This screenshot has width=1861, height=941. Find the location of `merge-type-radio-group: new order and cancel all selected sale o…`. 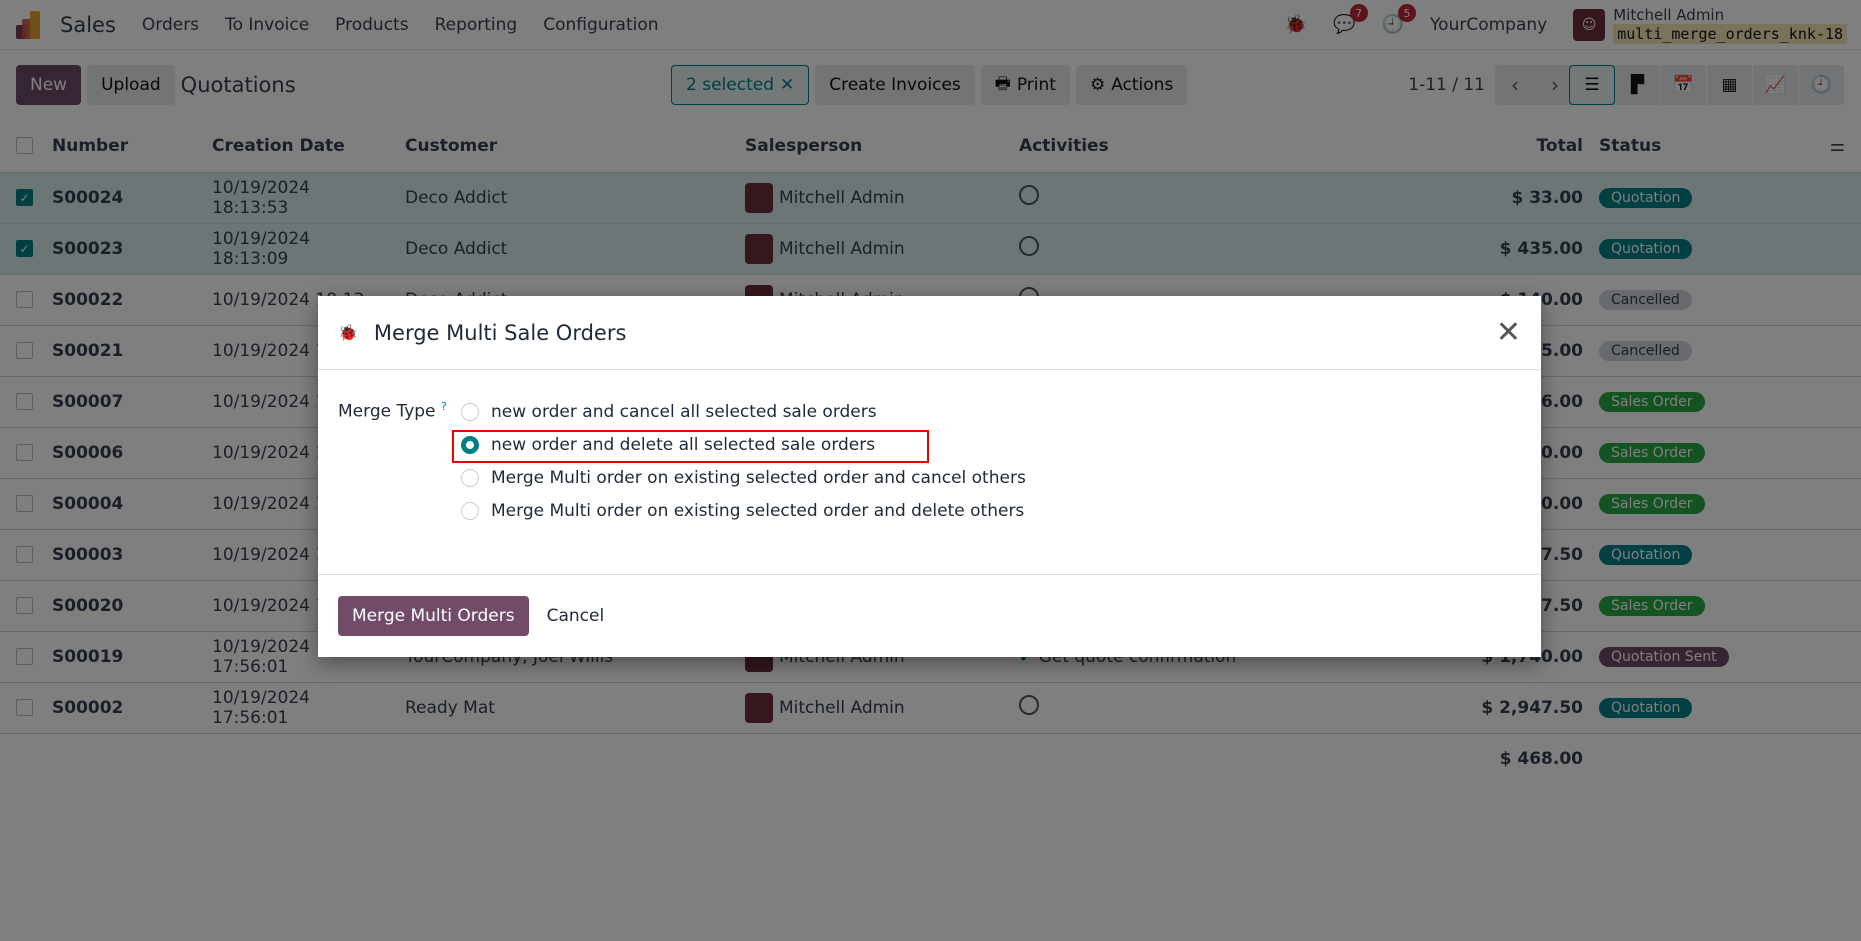

merge-type-radio-group: new order and cancel all selected sale o… is located at coordinates (739, 472).